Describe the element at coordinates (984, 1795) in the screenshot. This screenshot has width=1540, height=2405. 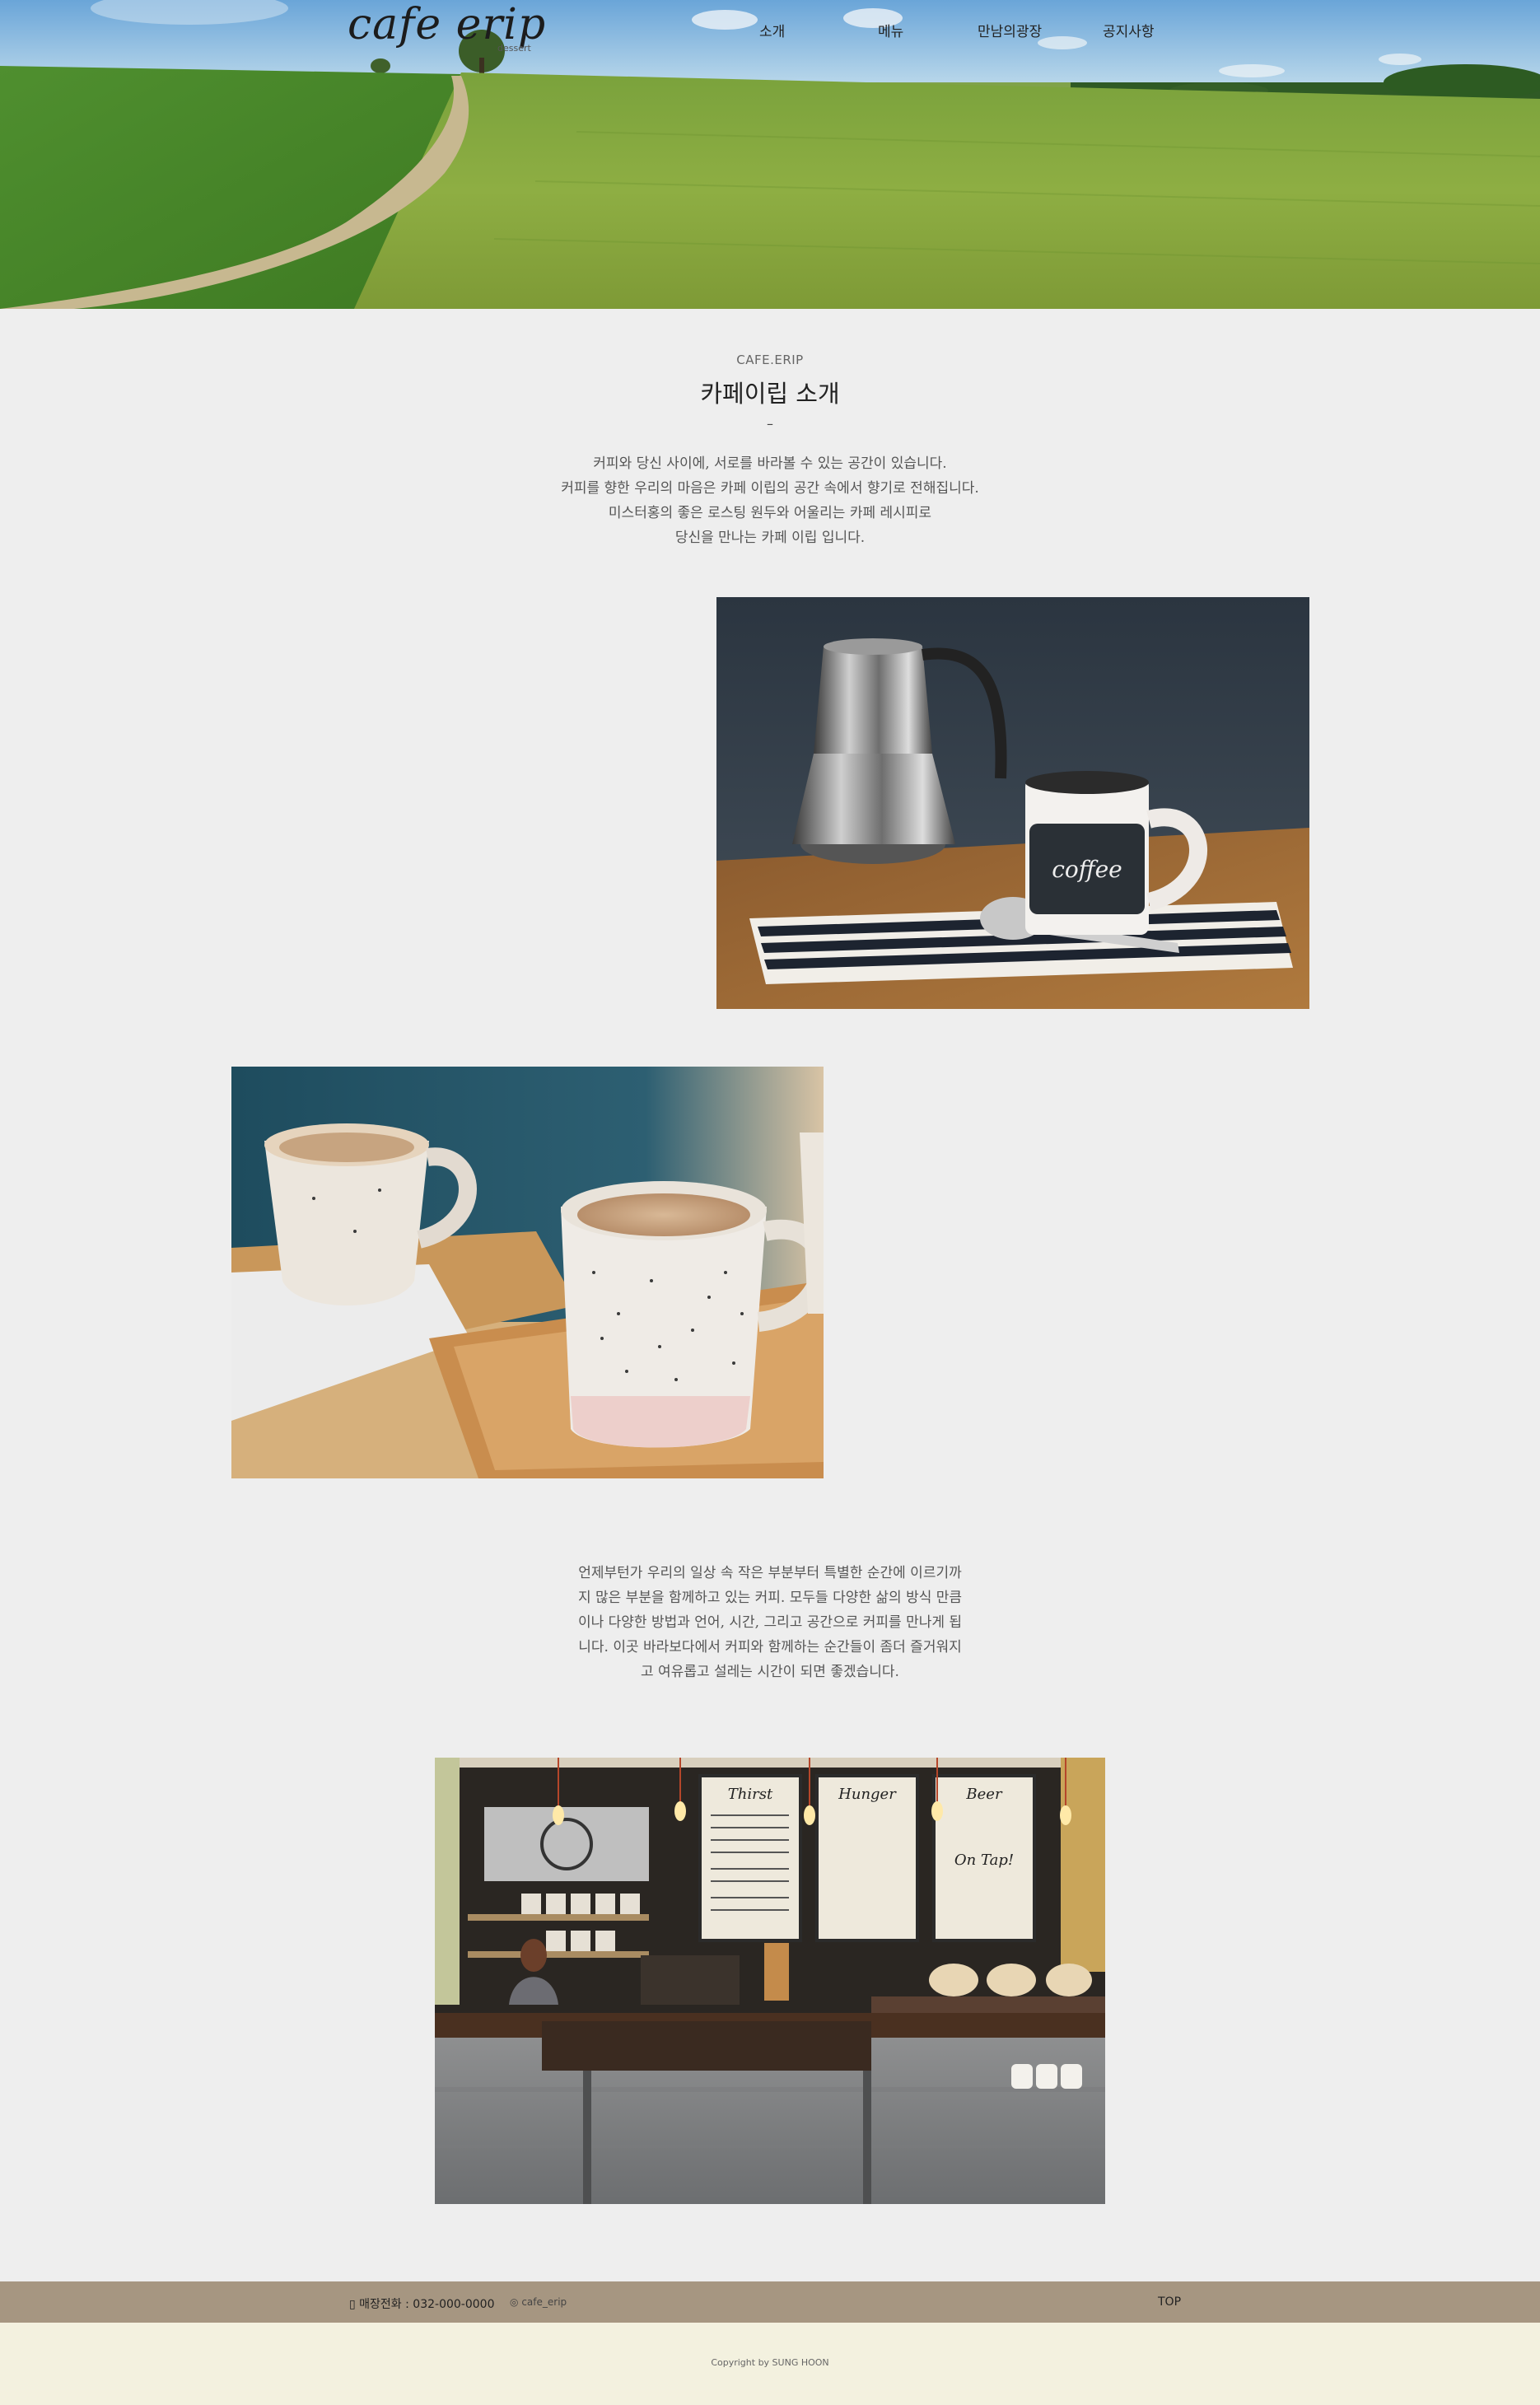
I see `svg-text: Beer` at that location.